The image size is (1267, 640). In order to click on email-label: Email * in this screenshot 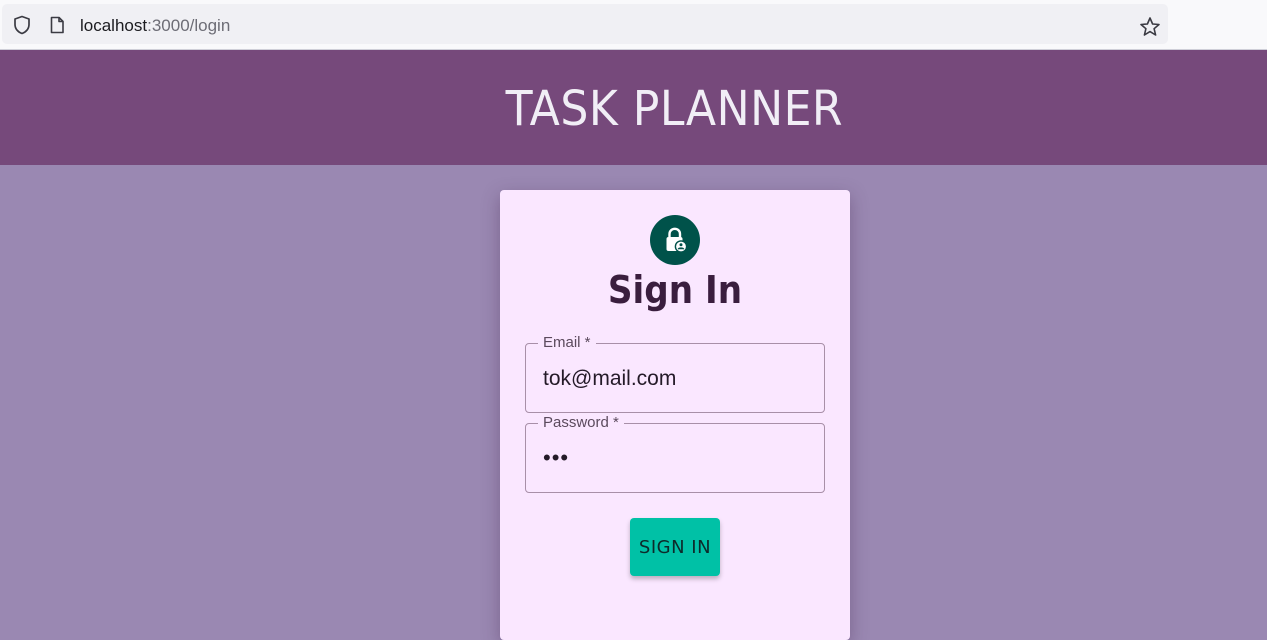, I will do `click(567, 343)`.